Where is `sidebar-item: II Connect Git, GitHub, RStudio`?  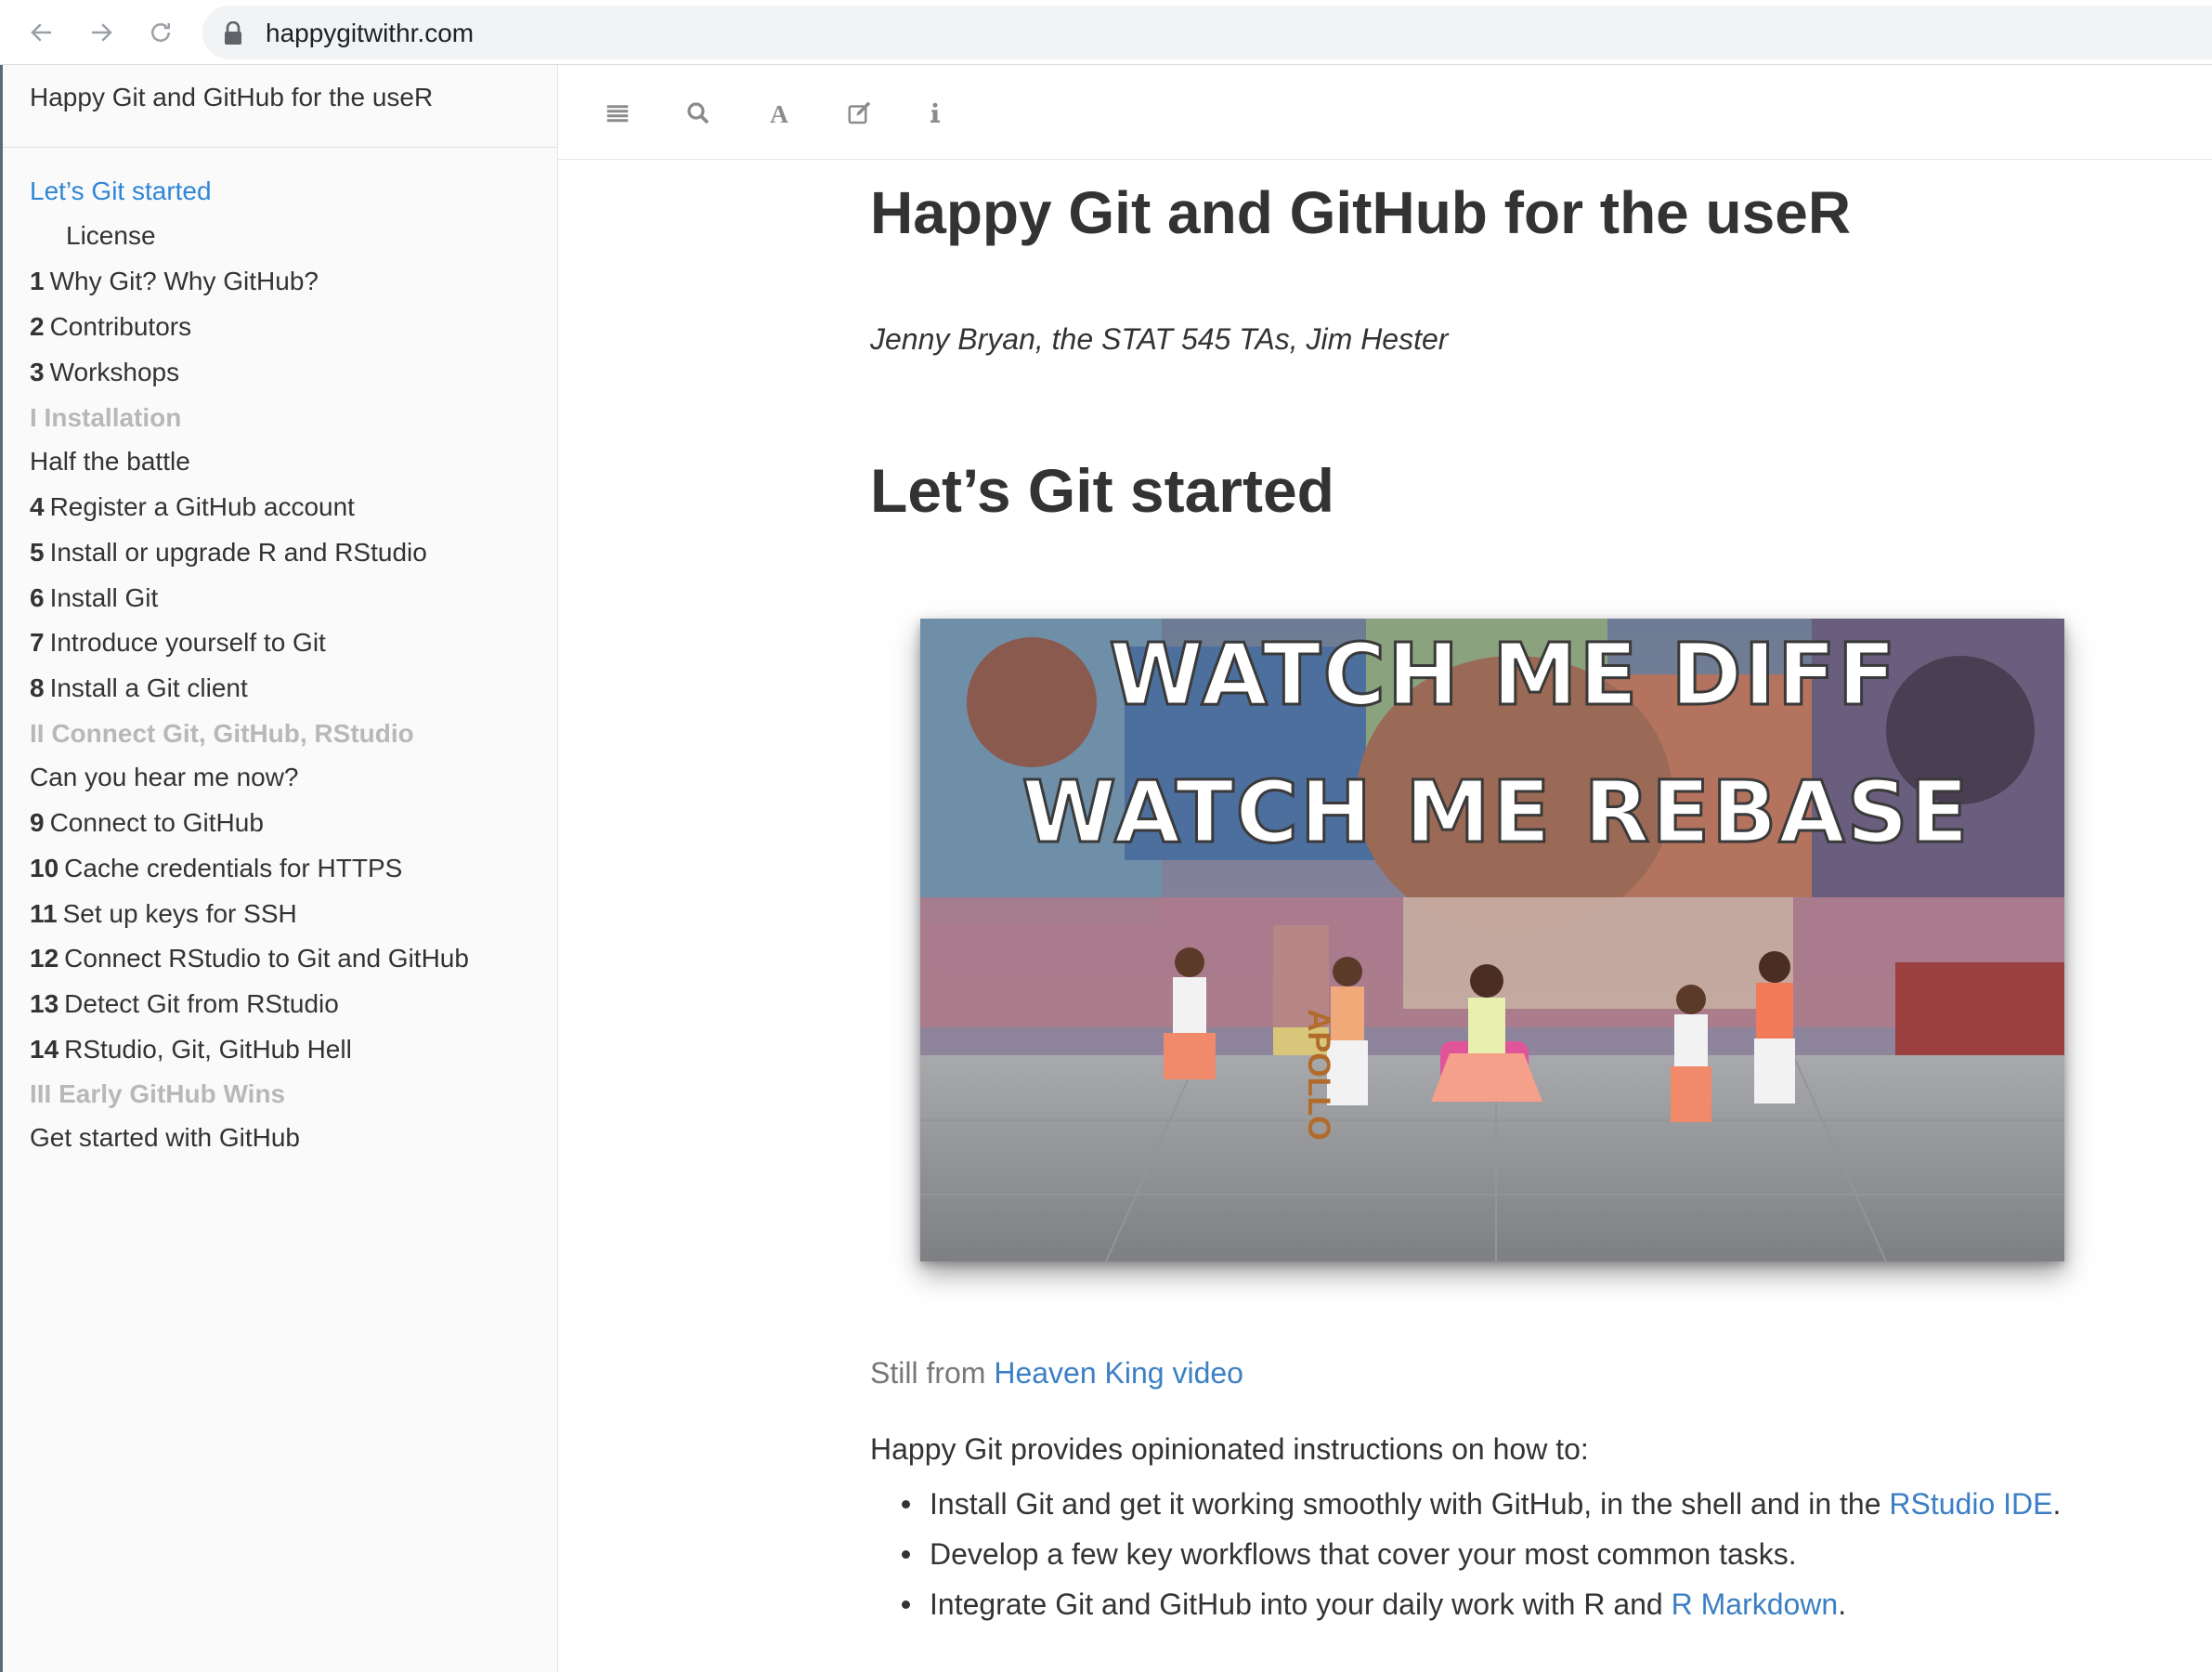
sidebar-item: II Connect Git, GitHub, RStudio is located at coordinates (222, 734).